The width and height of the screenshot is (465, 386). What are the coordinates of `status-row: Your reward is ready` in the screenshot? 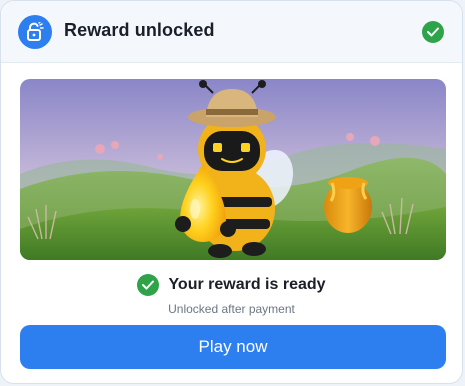 It's located at (231, 285).